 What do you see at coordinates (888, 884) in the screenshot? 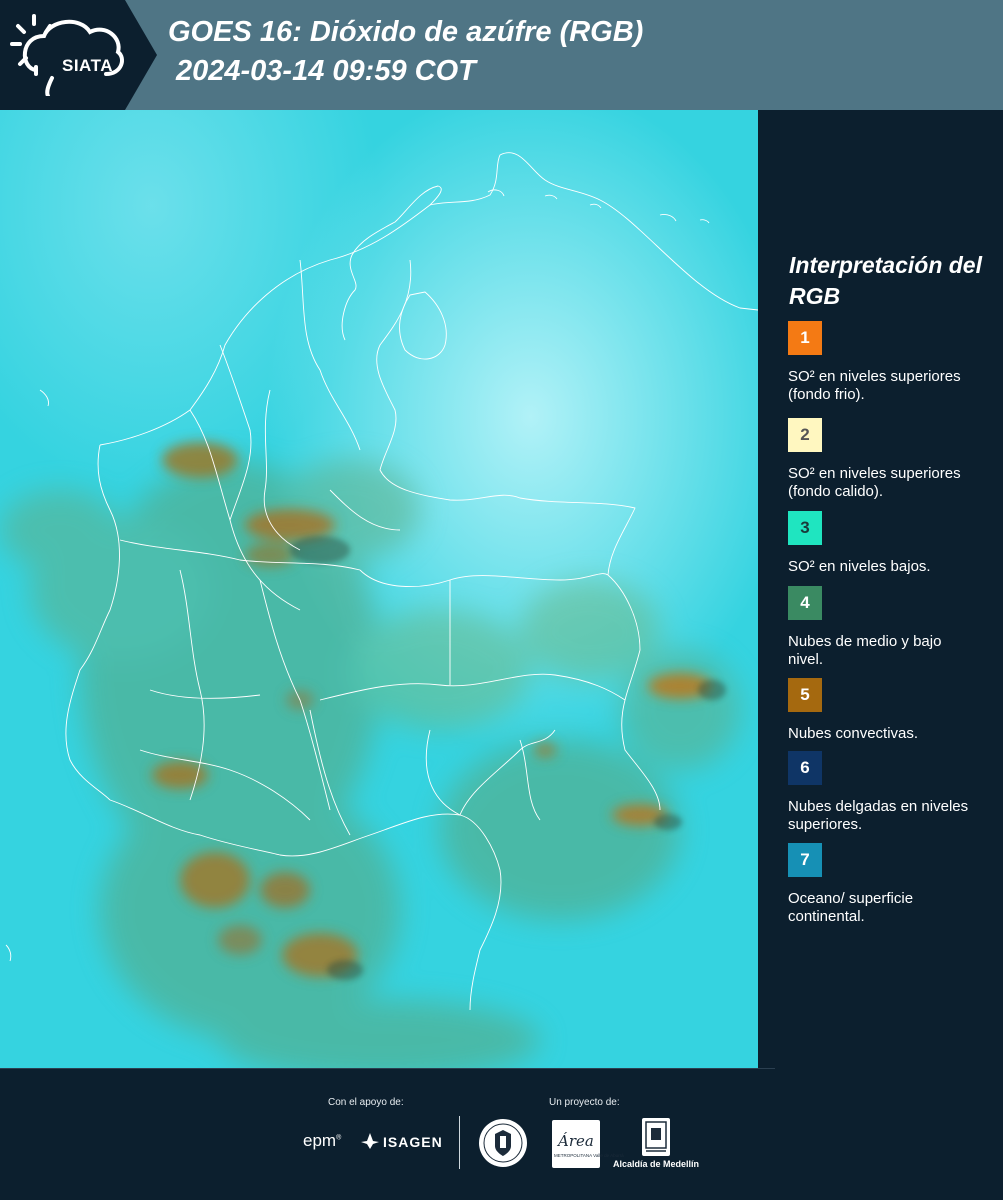
I see `legend-item-7: 7 Oceano/ superficie continental.` at bounding box center [888, 884].